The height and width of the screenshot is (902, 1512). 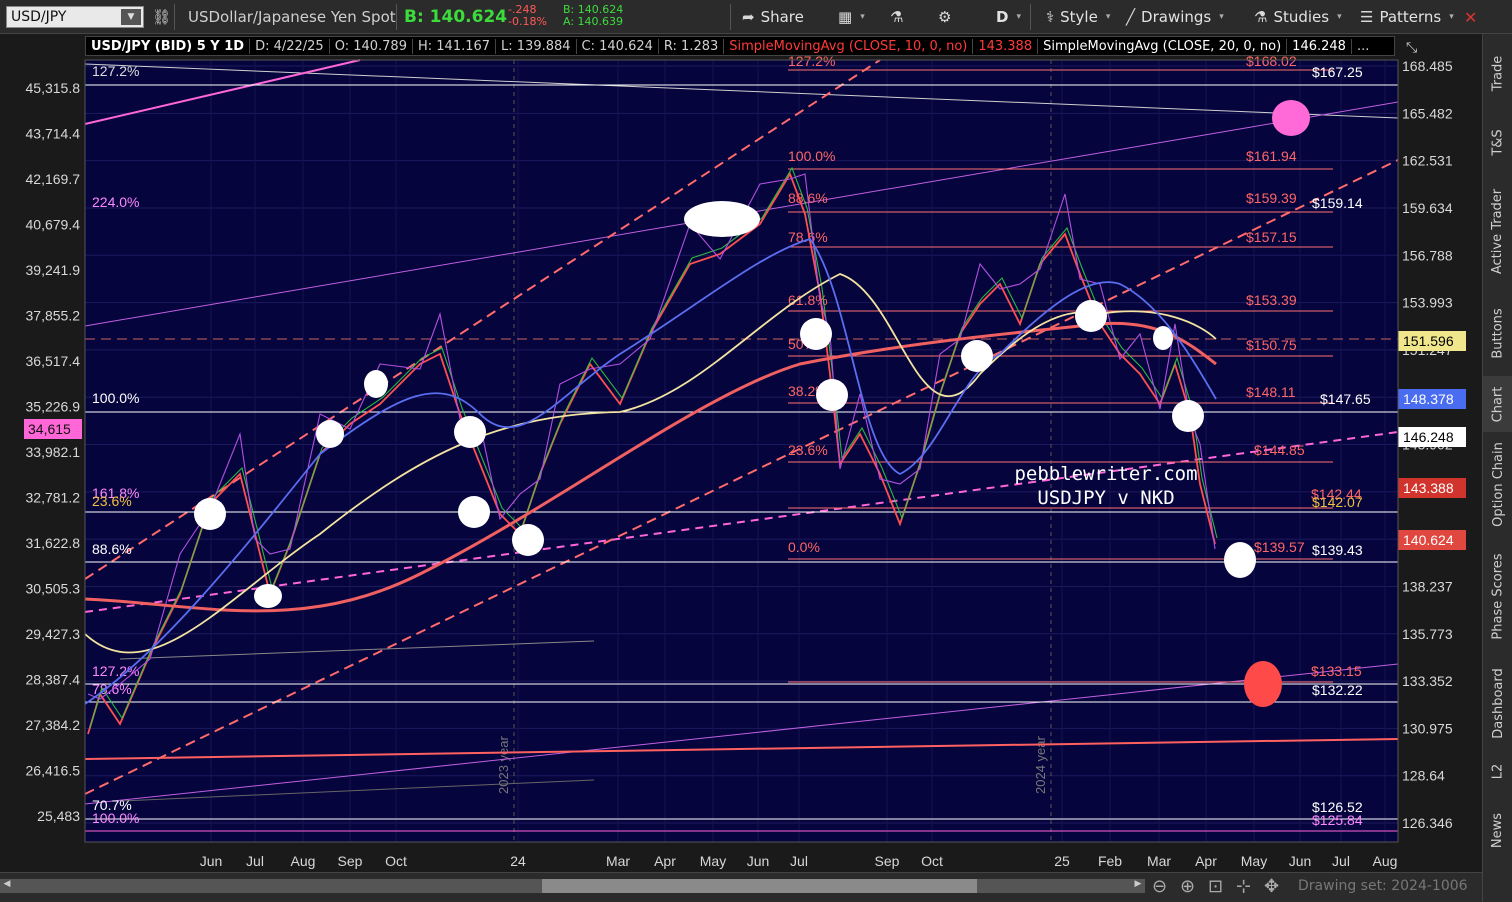 I want to click on watermark-site: pebblewriter.com, so click(x=1105, y=474).